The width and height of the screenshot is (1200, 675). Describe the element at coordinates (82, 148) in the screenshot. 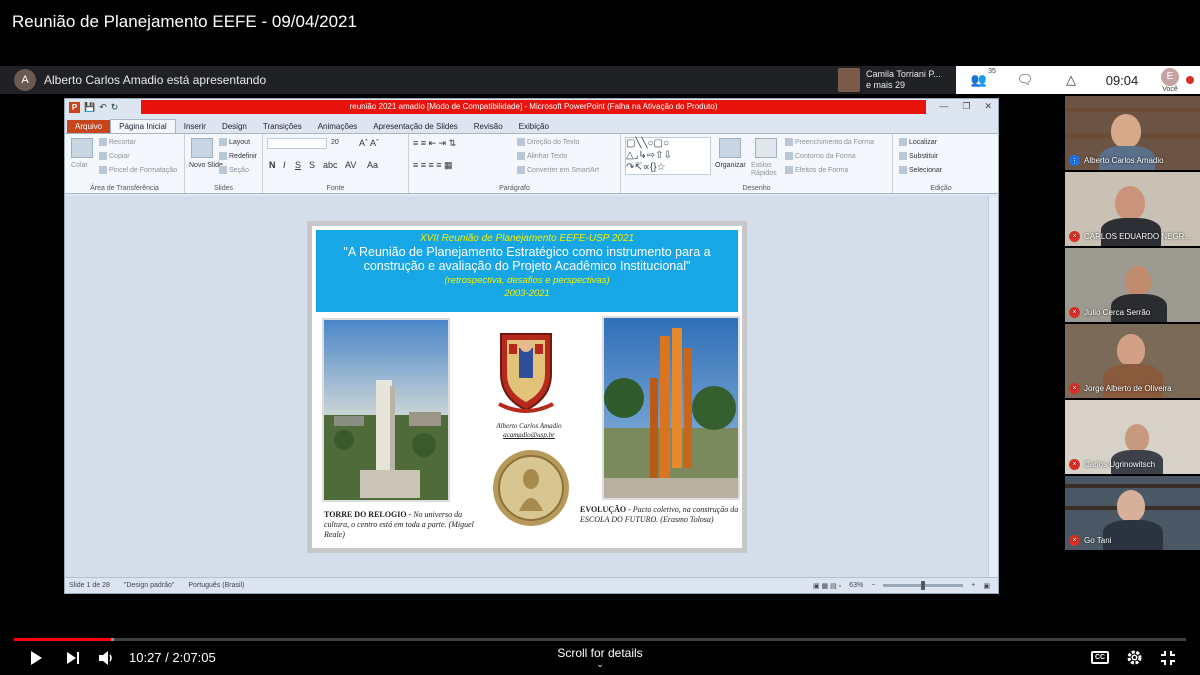

I see `paste-icon` at that location.